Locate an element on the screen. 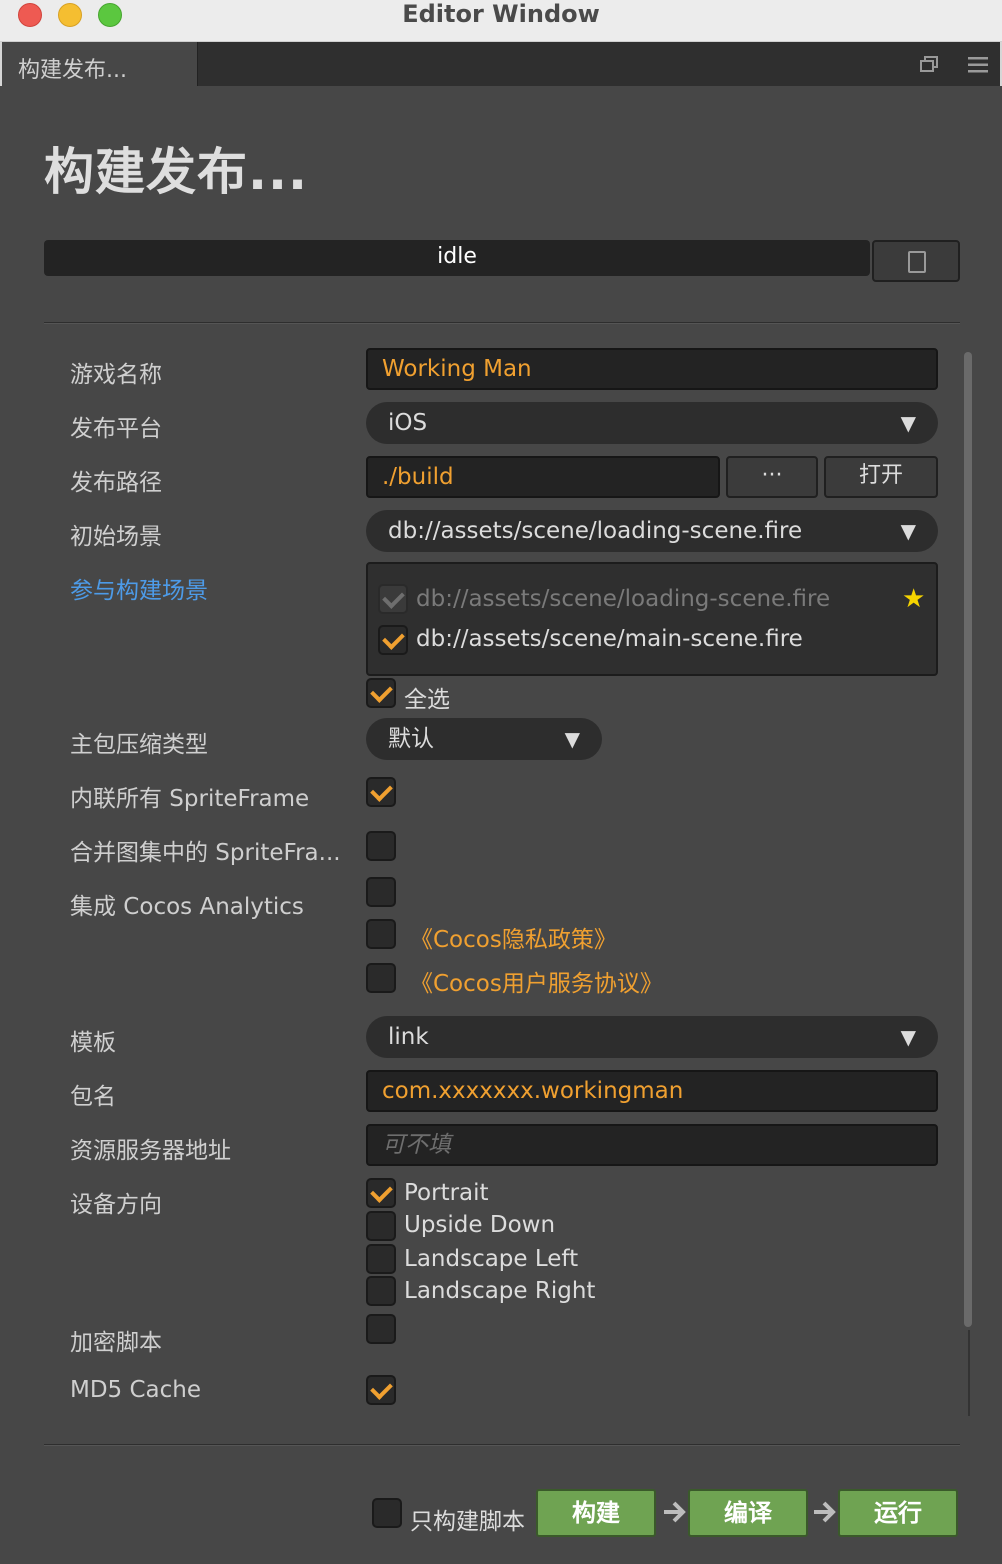 This screenshot has width=1002, height=1564. orientation-portrait-checkbox is located at coordinates (381, 1193).